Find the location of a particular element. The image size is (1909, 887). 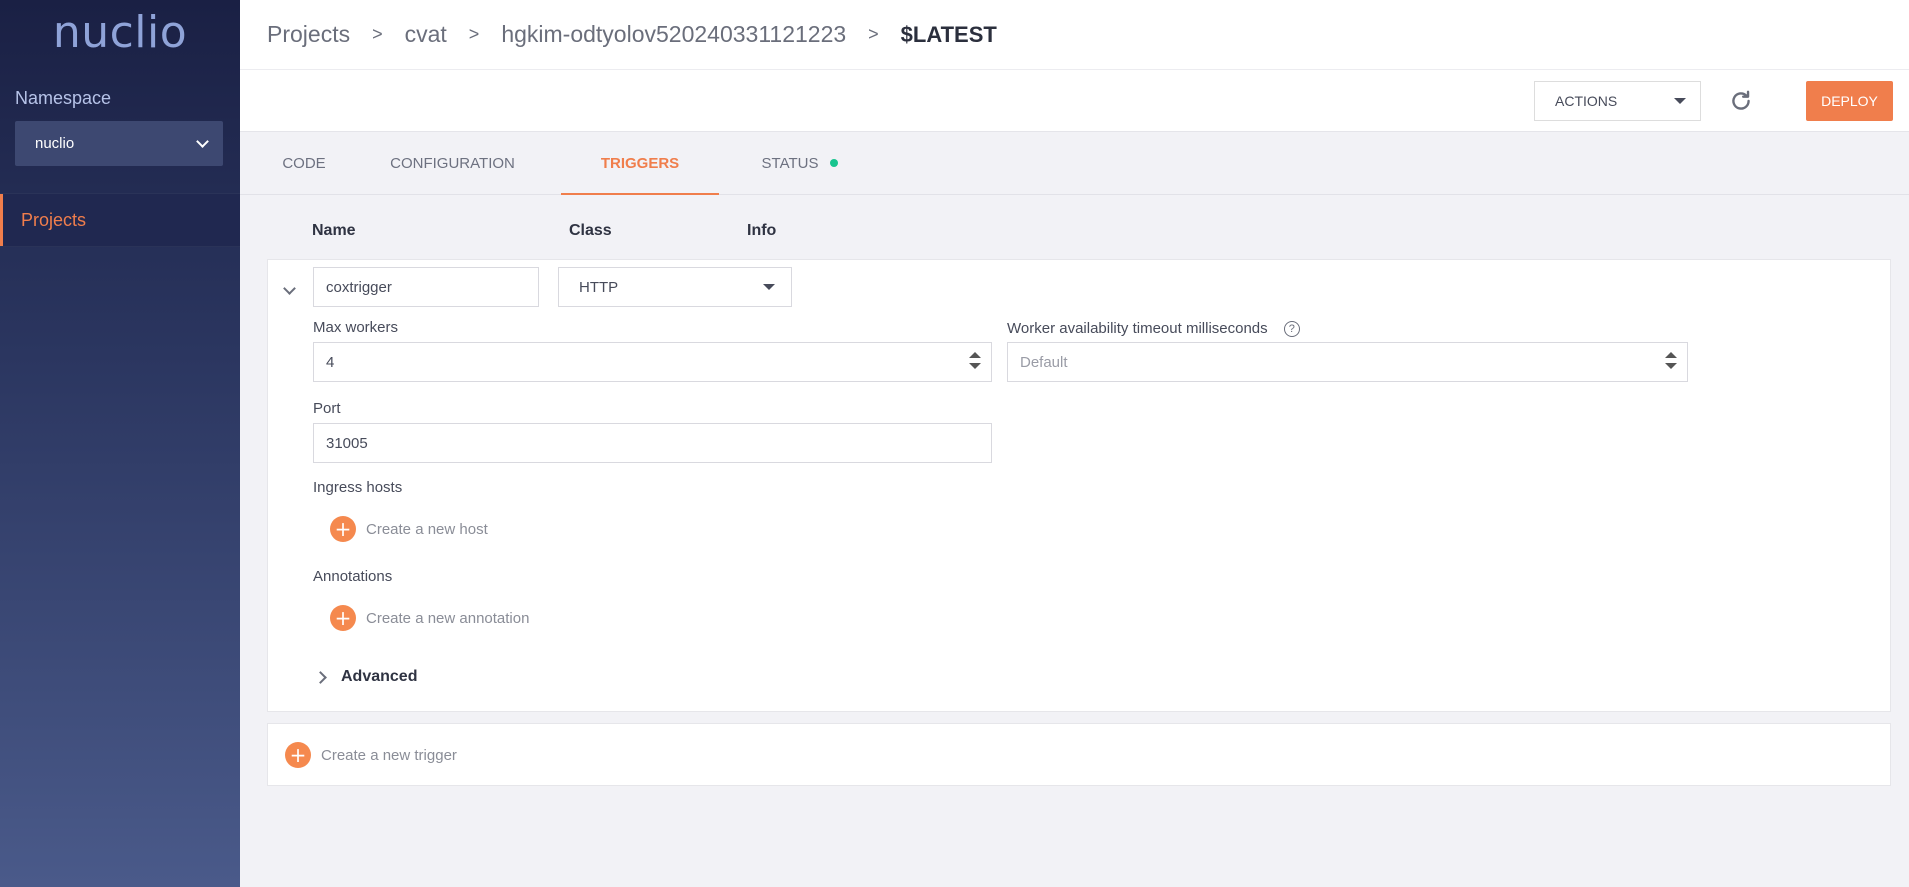

actions-label: ACTIONS is located at coordinates (1586, 101).